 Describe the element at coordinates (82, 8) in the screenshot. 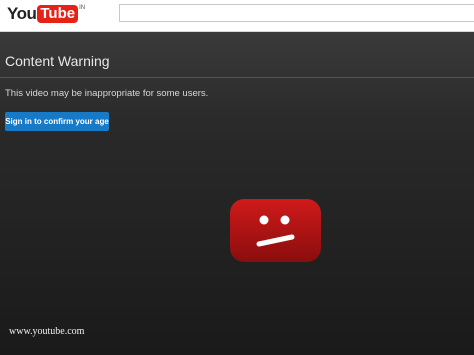

I see `logo-region-code: IN` at that location.